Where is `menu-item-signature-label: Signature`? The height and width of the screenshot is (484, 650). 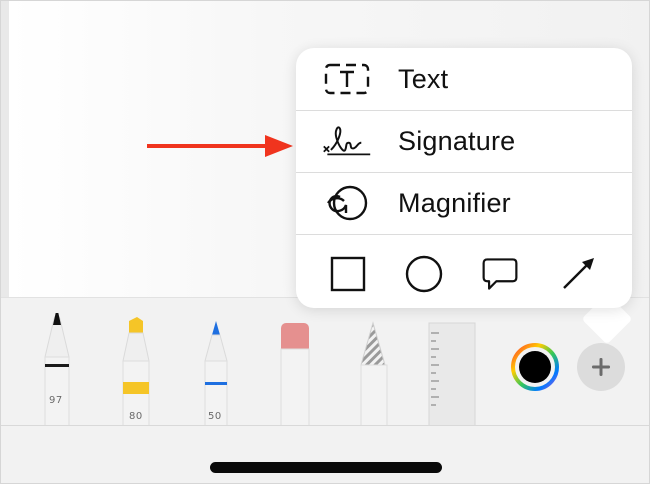
menu-item-signature-label: Signature is located at coordinates (457, 141).